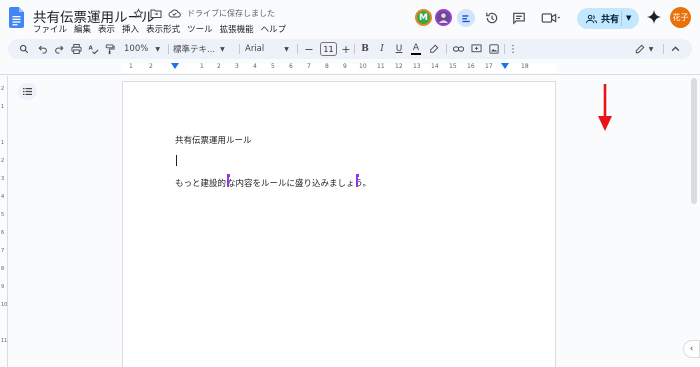 The image size is (700, 367). What do you see at coordinates (519, 18) in the screenshot?
I see `comments-icon` at bounding box center [519, 18].